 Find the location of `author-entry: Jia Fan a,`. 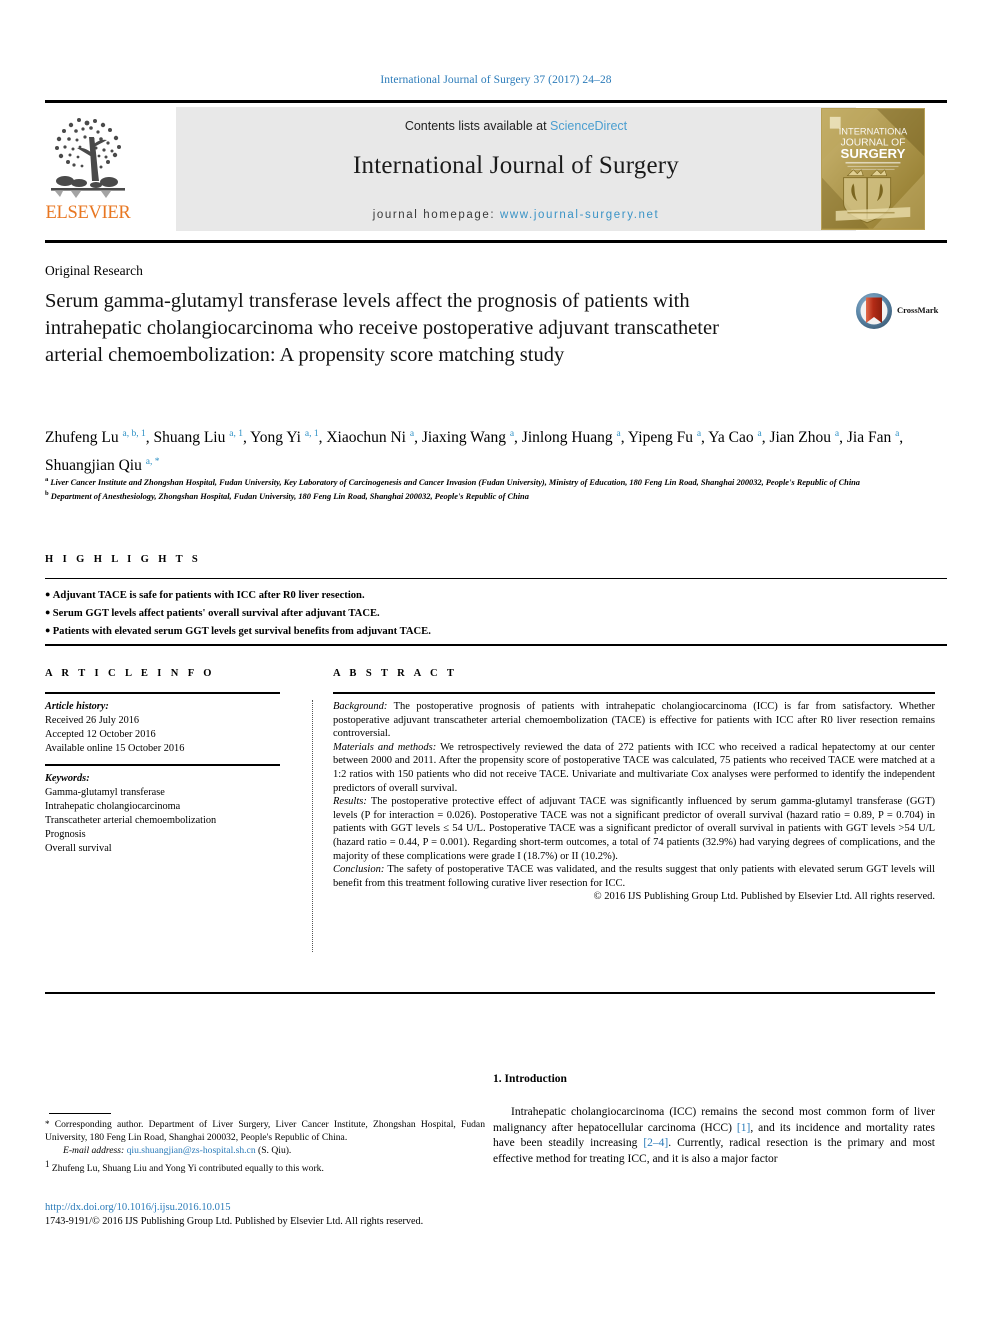

author-entry: Jia Fan a, is located at coordinates (875, 437).